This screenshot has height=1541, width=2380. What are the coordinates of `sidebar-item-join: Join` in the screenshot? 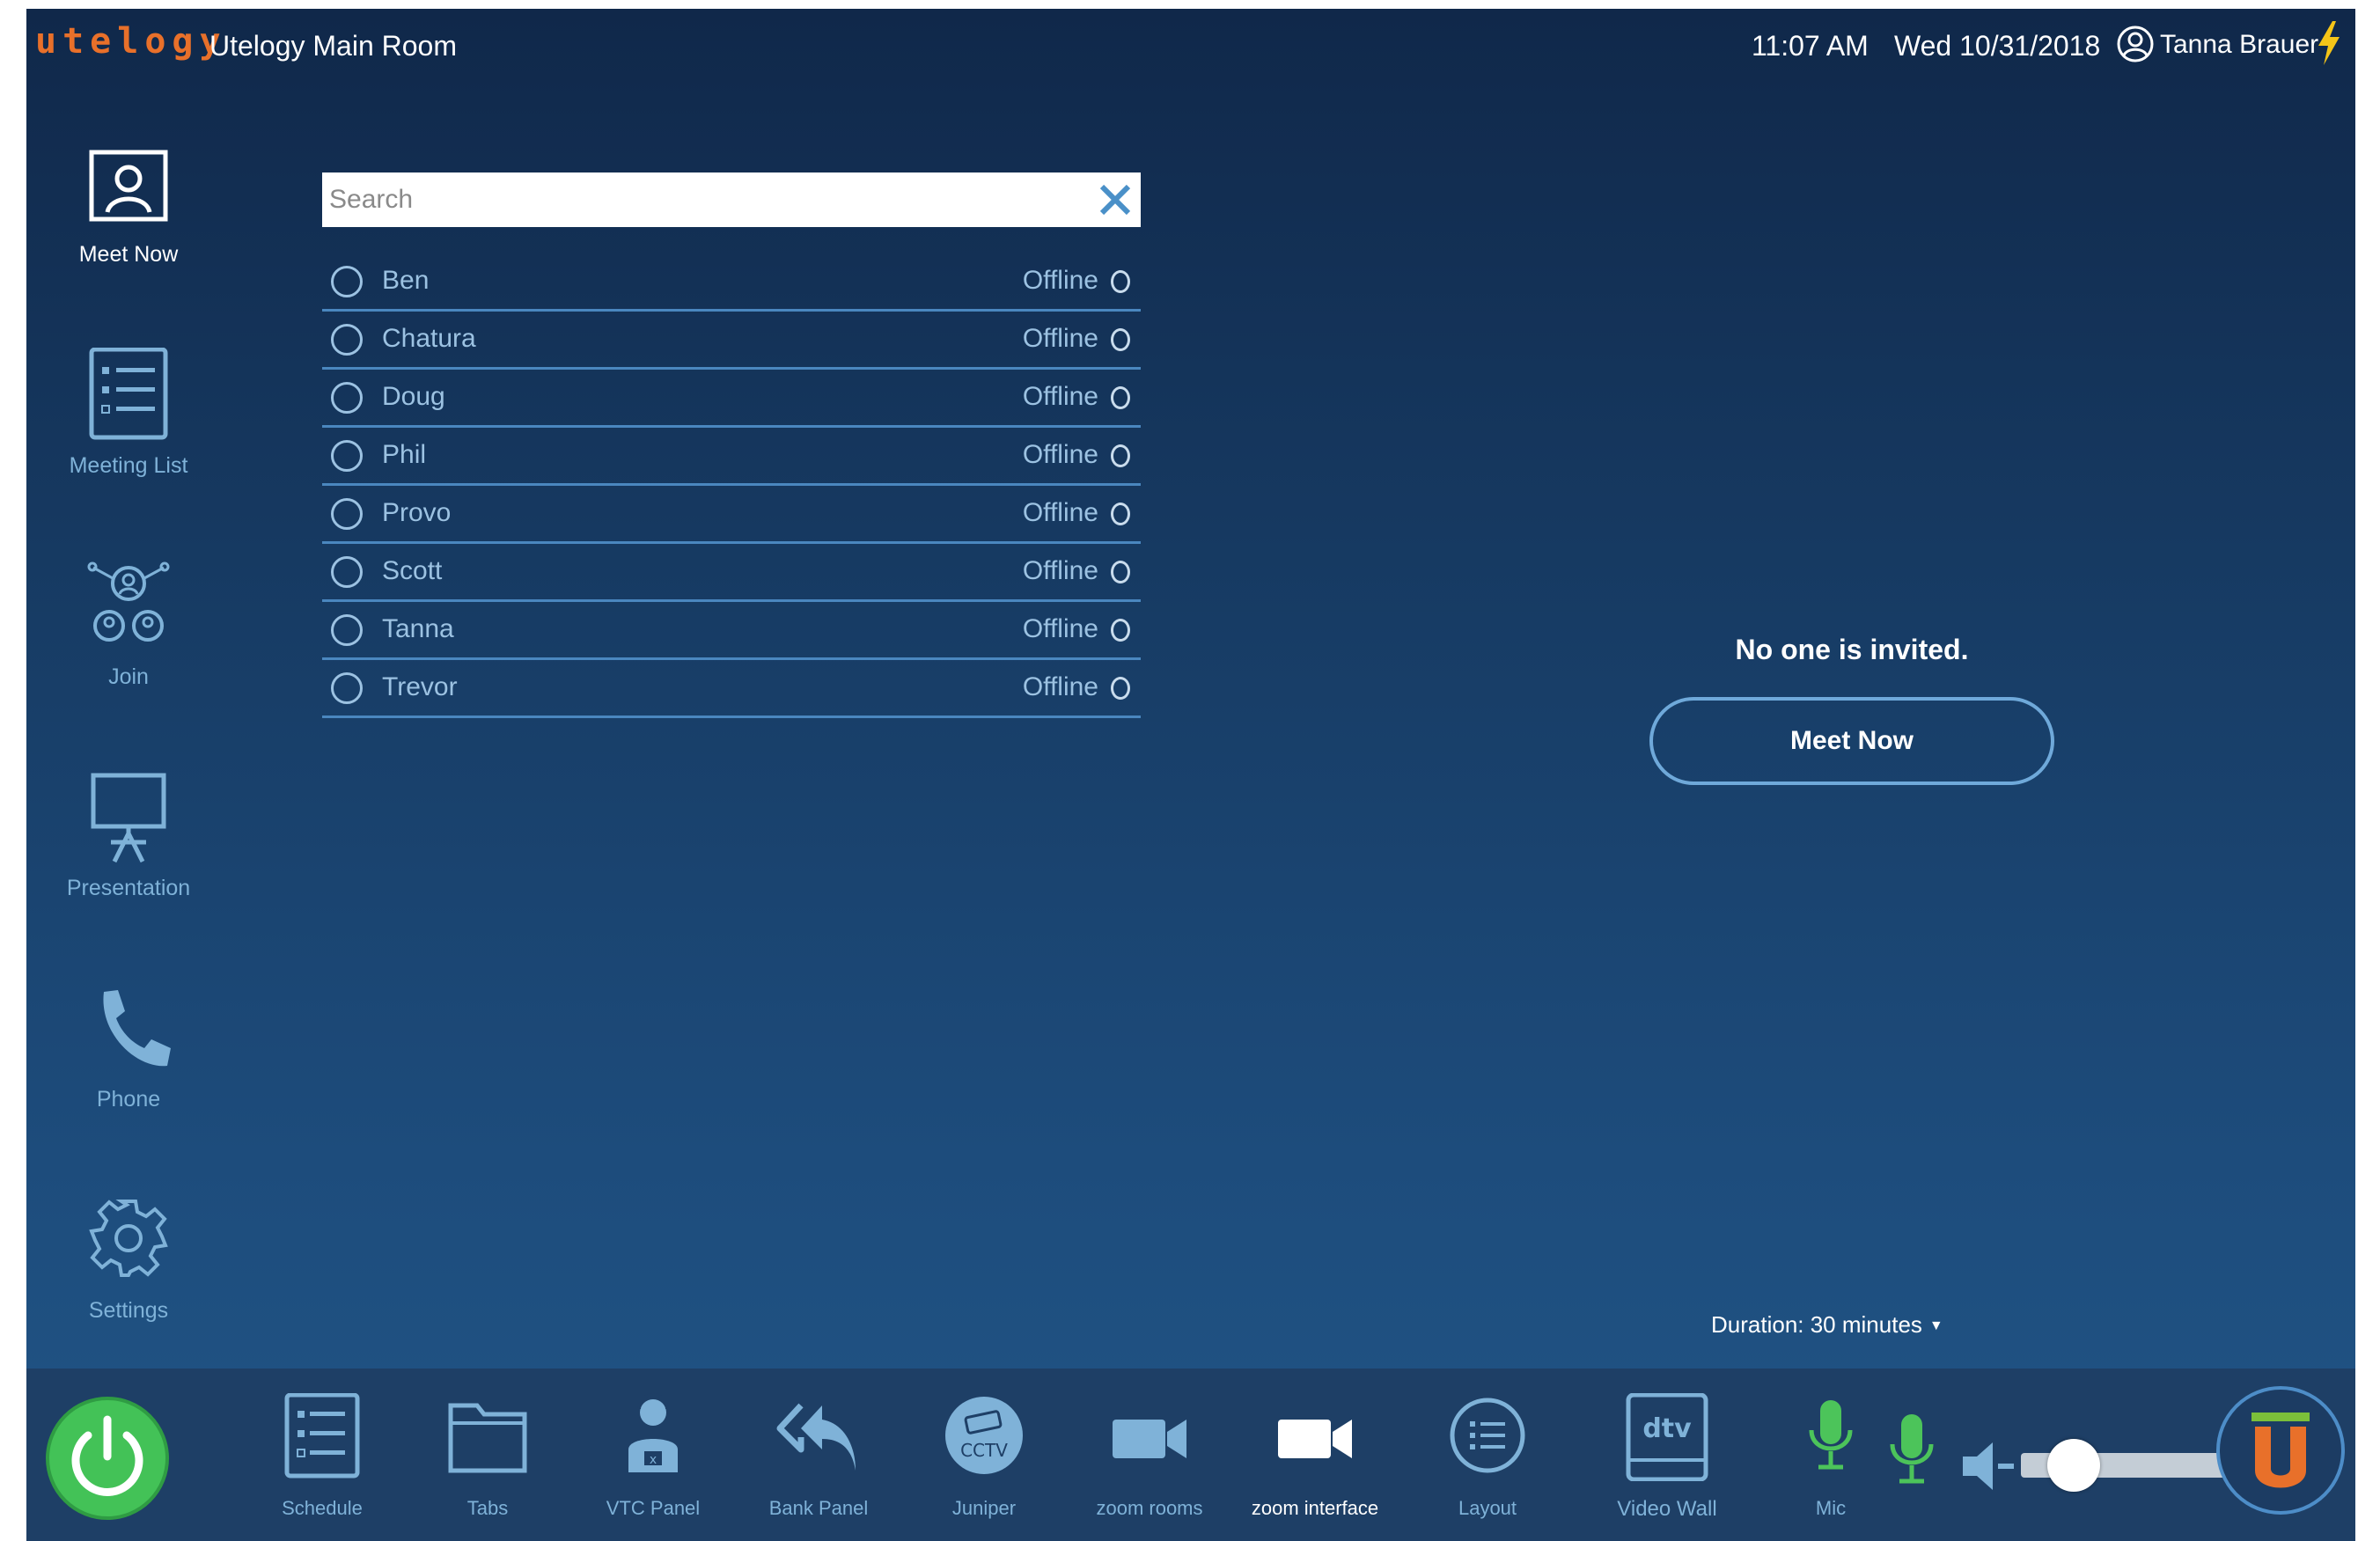 It's located at (128, 647).